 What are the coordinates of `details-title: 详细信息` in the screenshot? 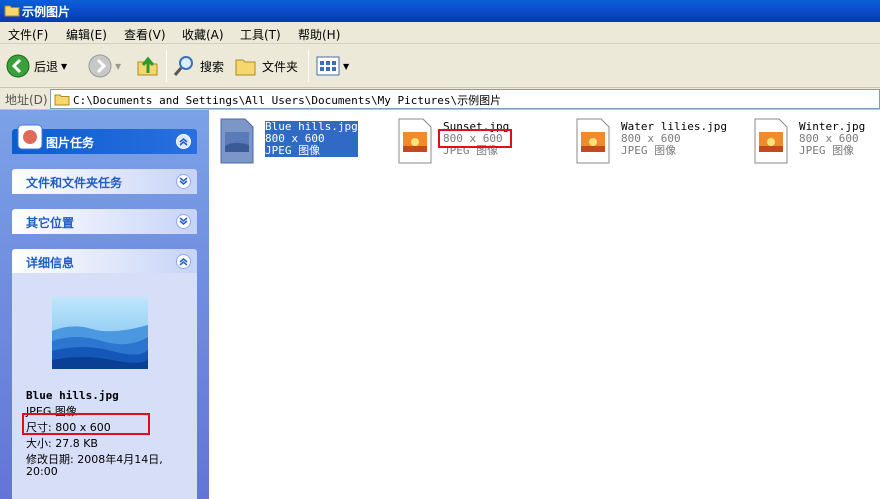 It's located at (50, 263).